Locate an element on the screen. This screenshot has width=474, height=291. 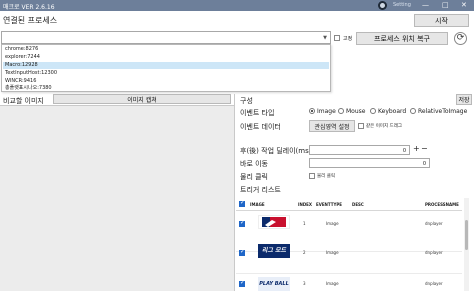
maximize-icon: □ is located at coordinates (445, 5).